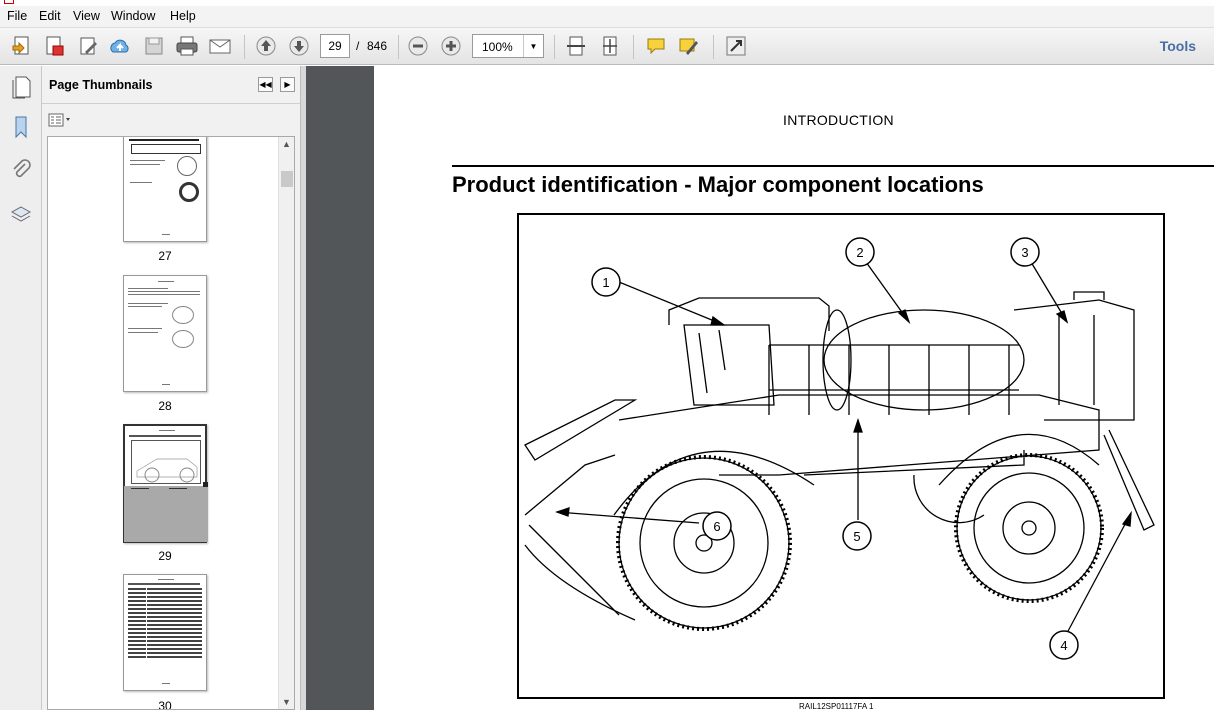  I want to click on collapse-panel-icon: ◀◀, so click(265, 84).